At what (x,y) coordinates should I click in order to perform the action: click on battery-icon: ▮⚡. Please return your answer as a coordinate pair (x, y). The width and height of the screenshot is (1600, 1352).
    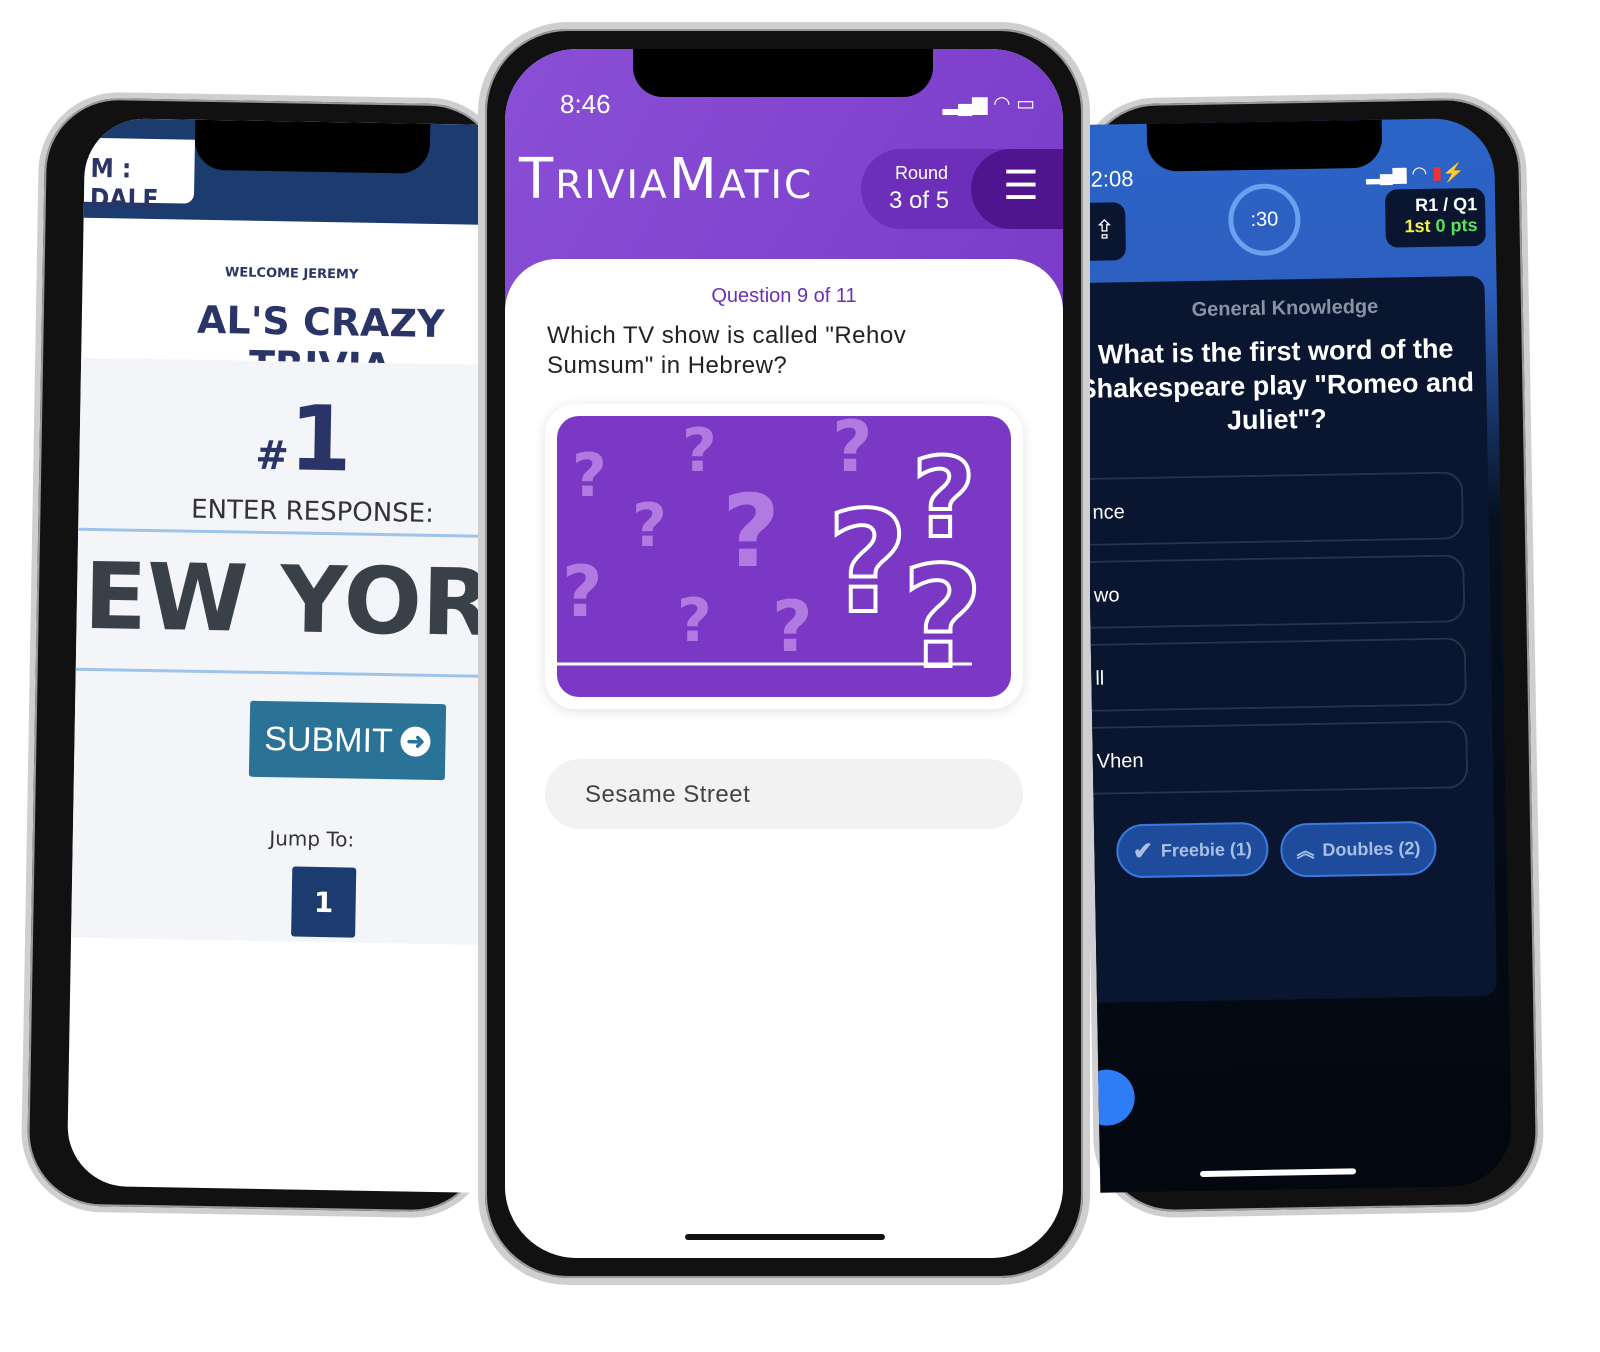
    Looking at the image, I should click on (1448, 172).